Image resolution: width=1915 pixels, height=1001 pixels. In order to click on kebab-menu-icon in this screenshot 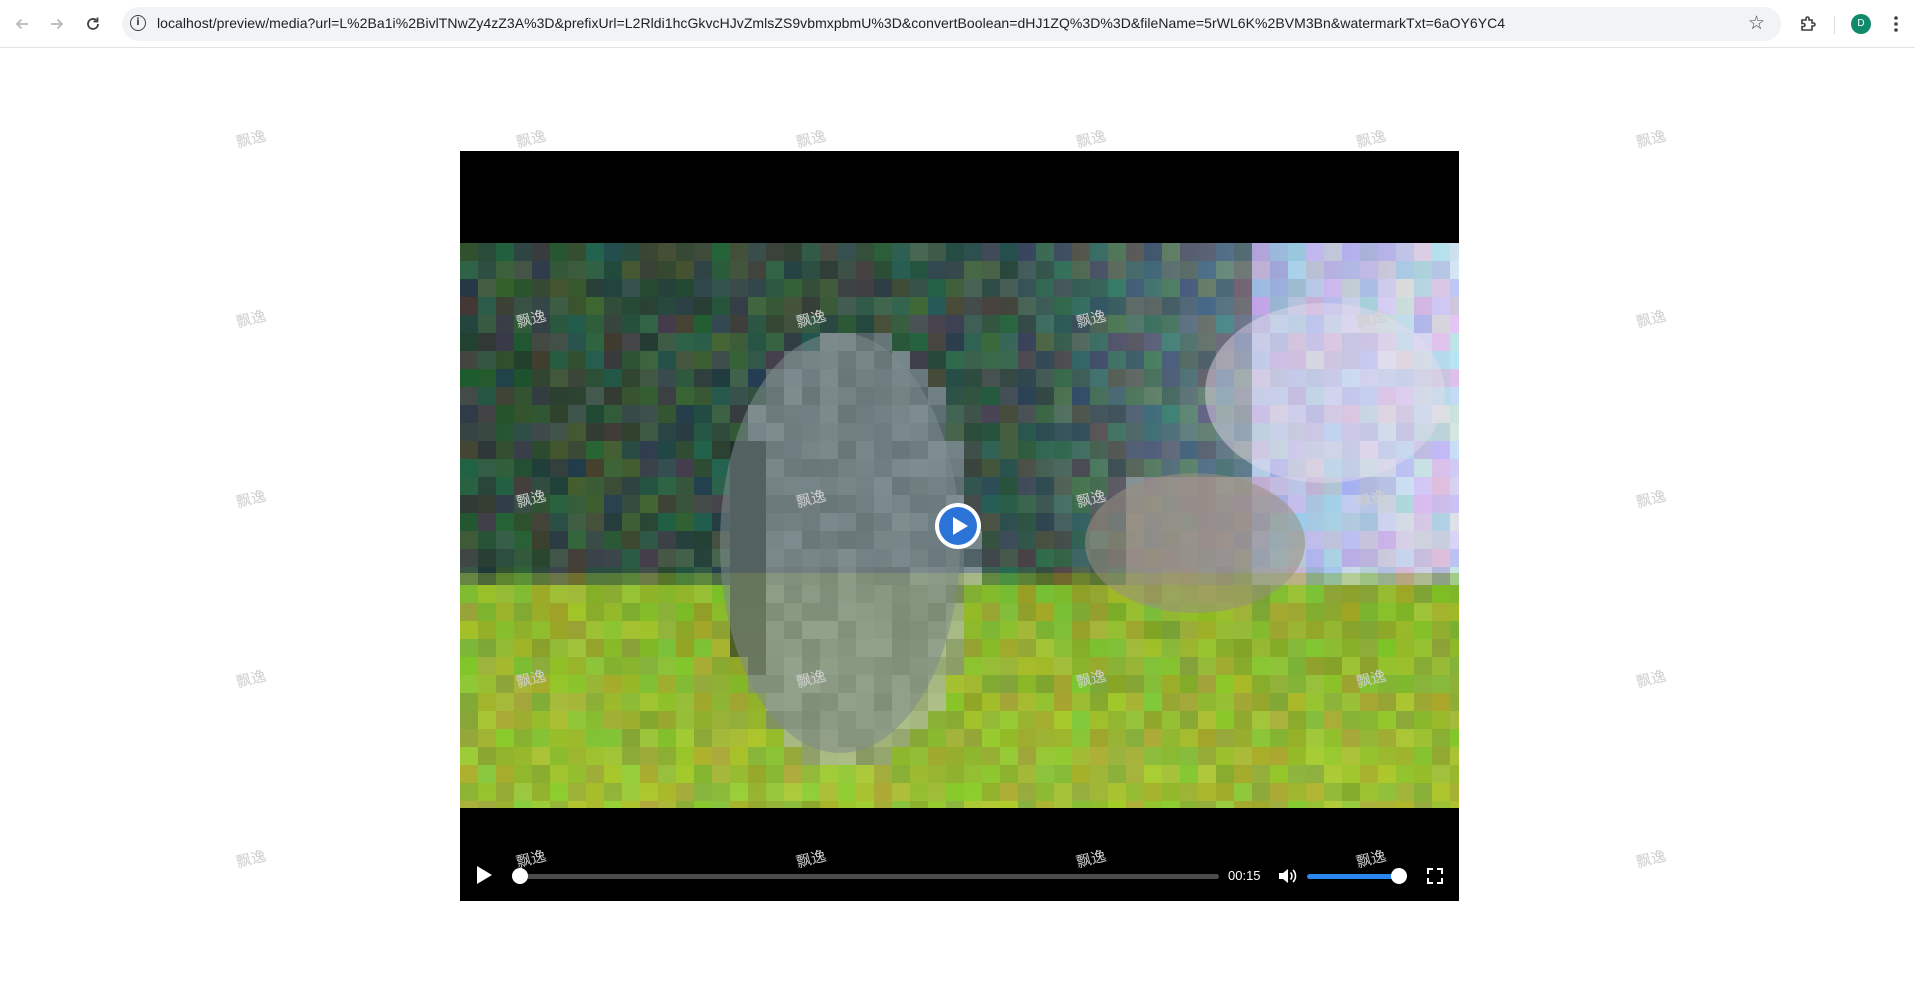, I will do `click(1896, 24)`.